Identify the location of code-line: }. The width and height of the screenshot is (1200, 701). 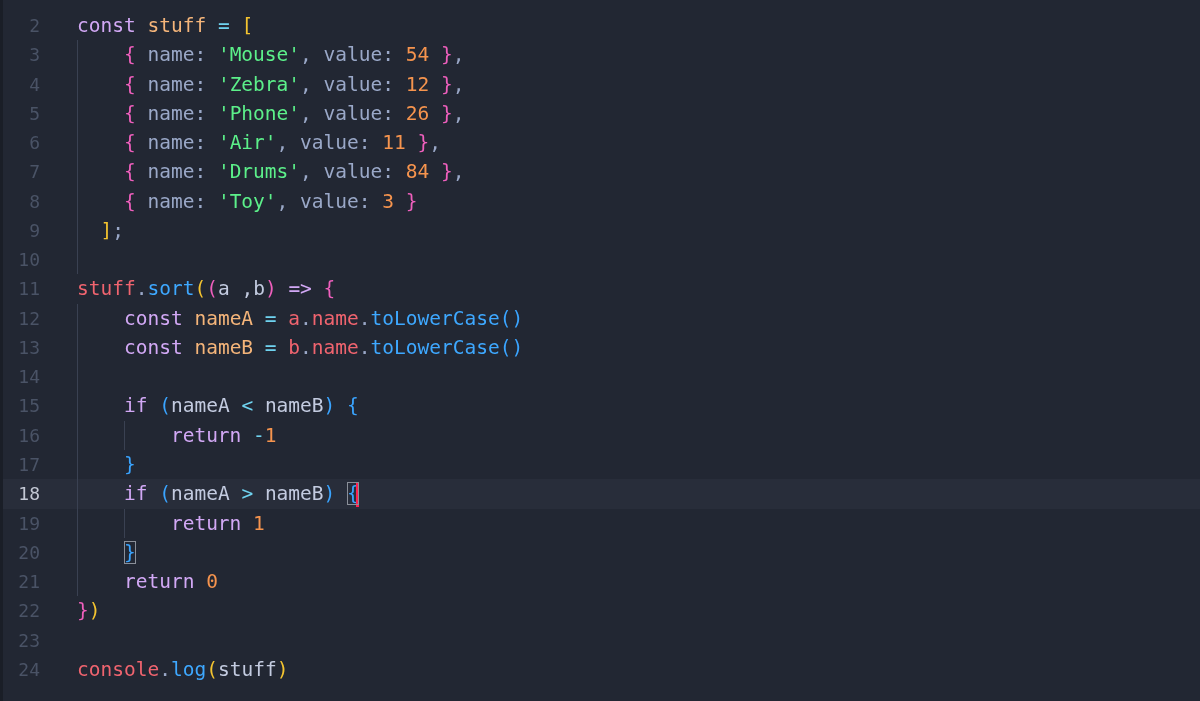
(106, 552).